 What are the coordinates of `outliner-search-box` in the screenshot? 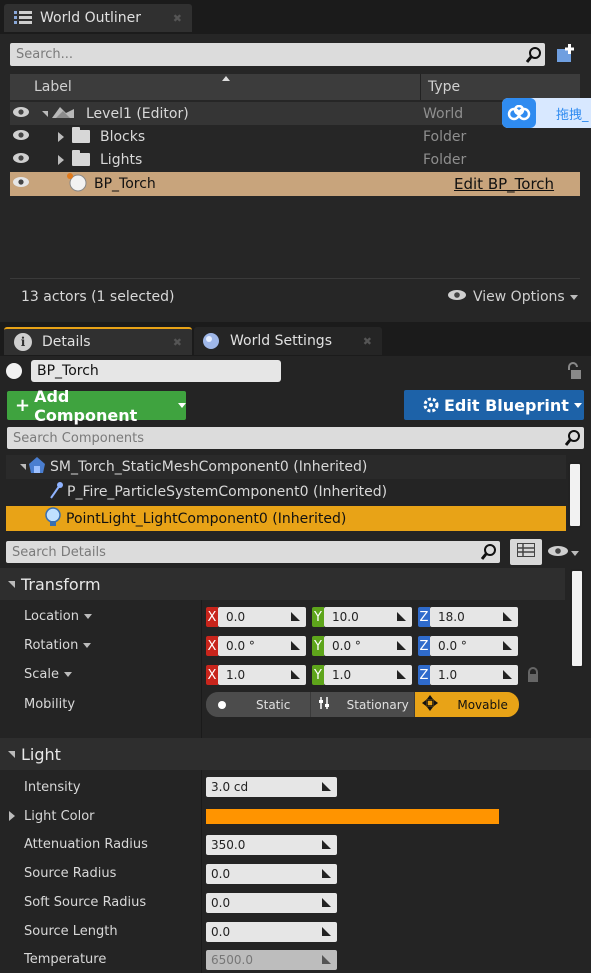 It's located at (277, 54).